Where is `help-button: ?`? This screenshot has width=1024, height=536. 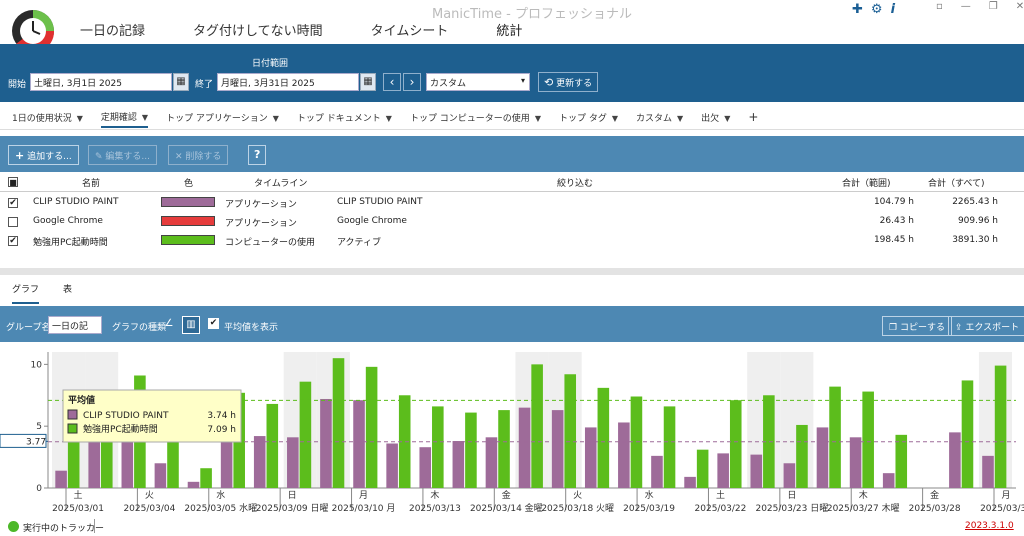 help-button: ? is located at coordinates (257, 155).